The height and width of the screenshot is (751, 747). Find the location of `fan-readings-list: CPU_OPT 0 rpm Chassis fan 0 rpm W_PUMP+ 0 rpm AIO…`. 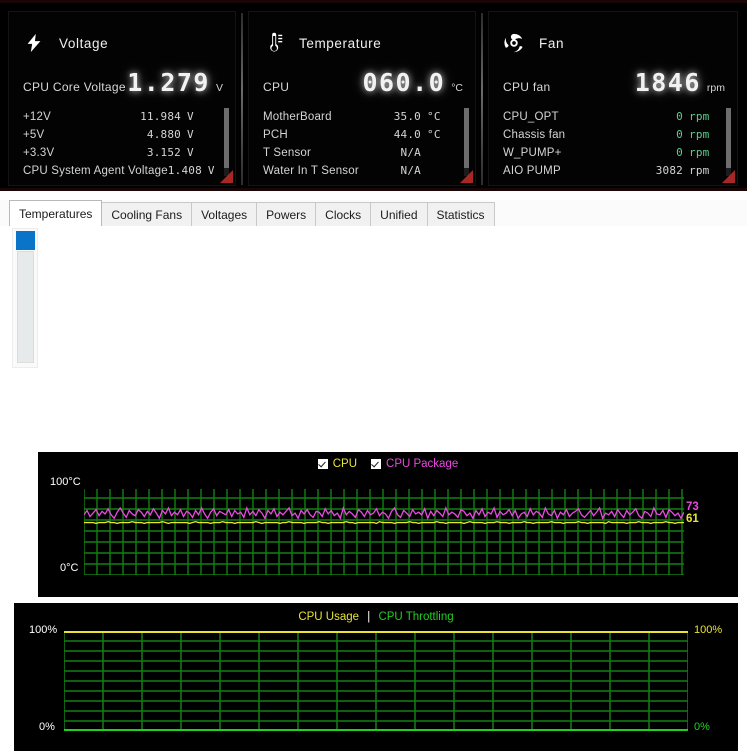

fan-readings-list: CPU_OPT 0 rpm Chassis fan 0 rpm W_PUMP+ 0 rpm AIO… is located at coordinates (609, 144).